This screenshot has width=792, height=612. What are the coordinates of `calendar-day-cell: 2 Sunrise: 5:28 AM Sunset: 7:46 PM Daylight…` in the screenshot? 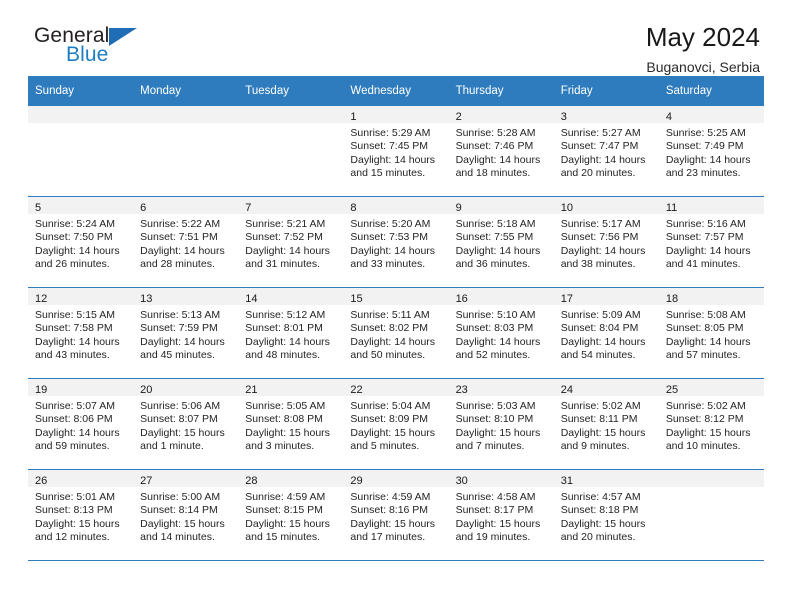 It's located at (501, 151).